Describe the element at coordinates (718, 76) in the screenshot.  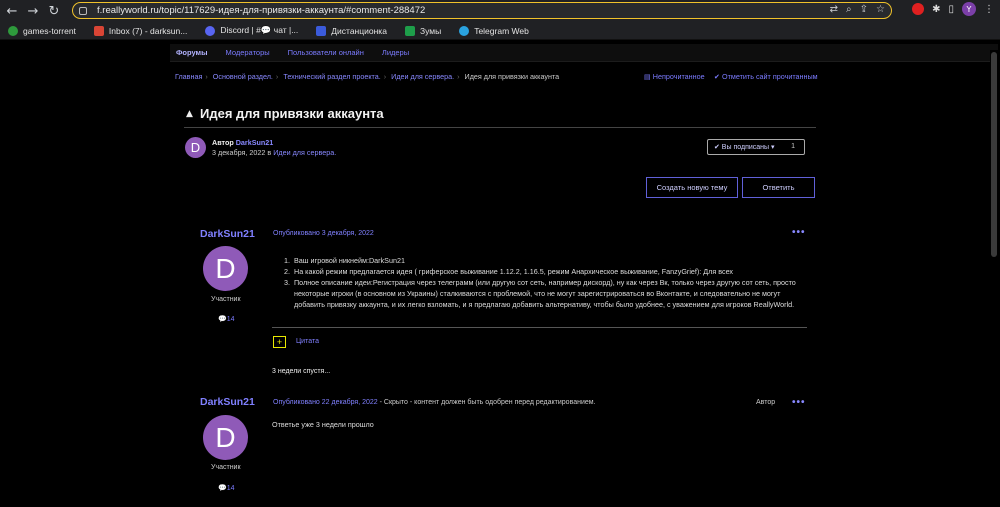
I see `check-icon: ✔` at that location.